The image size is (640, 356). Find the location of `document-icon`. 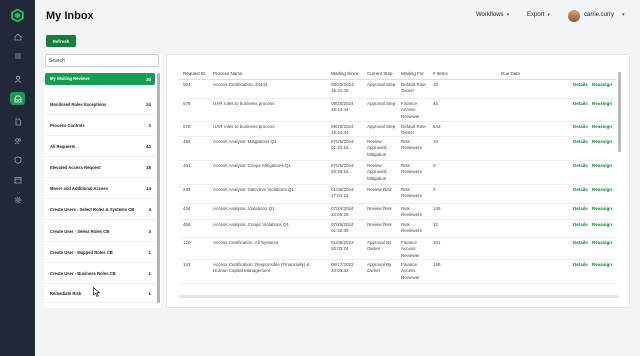

document-icon is located at coordinates (17, 121).